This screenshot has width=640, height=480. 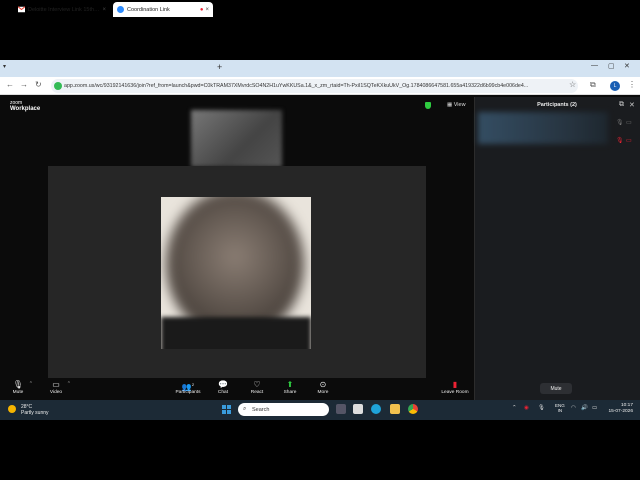 I want to click on encryption-shield-icon, so click(x=428, y=105).